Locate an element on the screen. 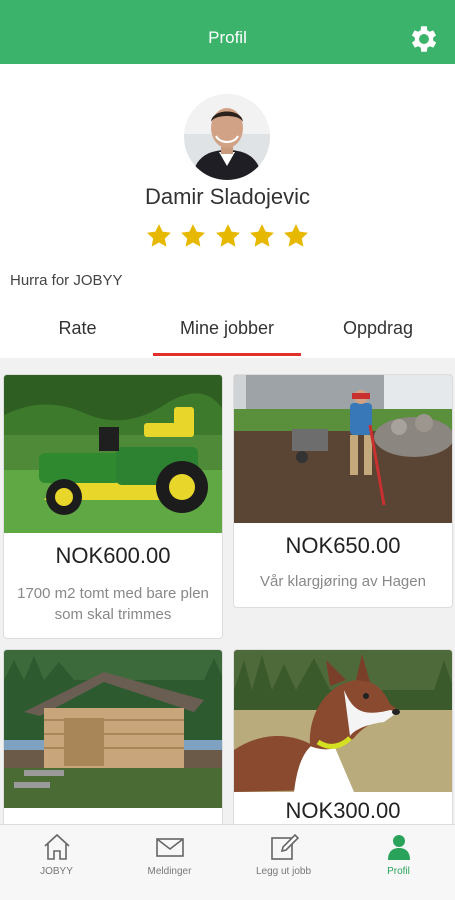 This screenshot has height=900, width=455. nav-label: Meldinger is located at coordinates (169, 871).